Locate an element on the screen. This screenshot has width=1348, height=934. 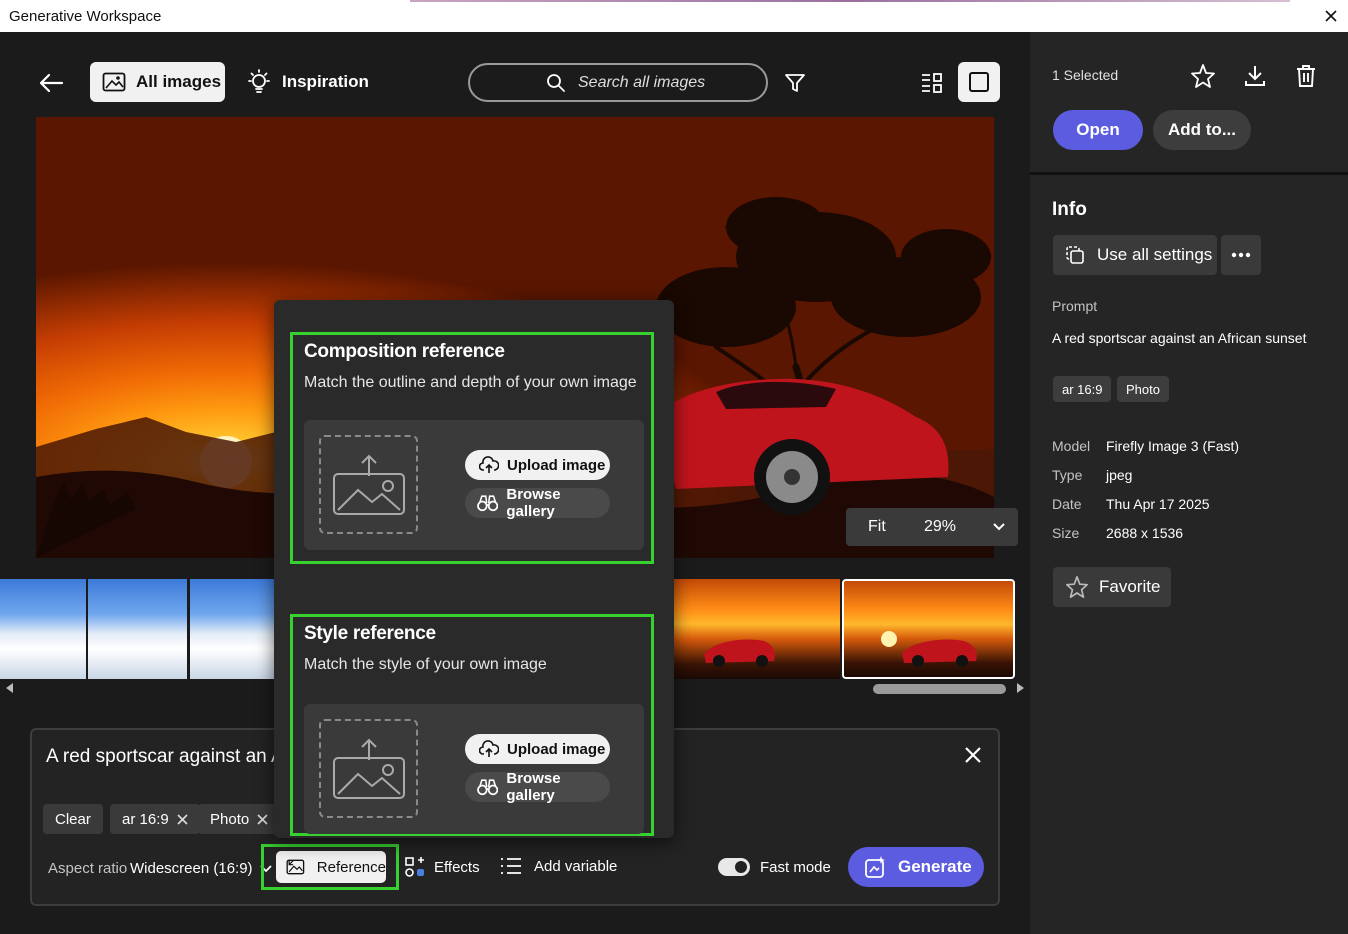
reference-label: Reference is located at coordinates (351, 867).